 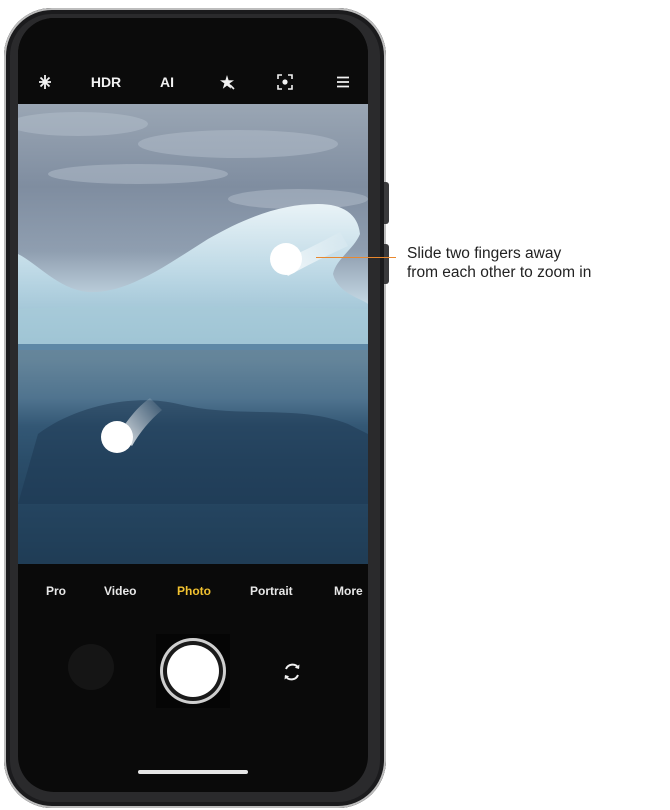 What do you see at coordinates (271, 591) in the screenshot?
I see `mode-portrait: Portrait` at bounding box center [271, 591].